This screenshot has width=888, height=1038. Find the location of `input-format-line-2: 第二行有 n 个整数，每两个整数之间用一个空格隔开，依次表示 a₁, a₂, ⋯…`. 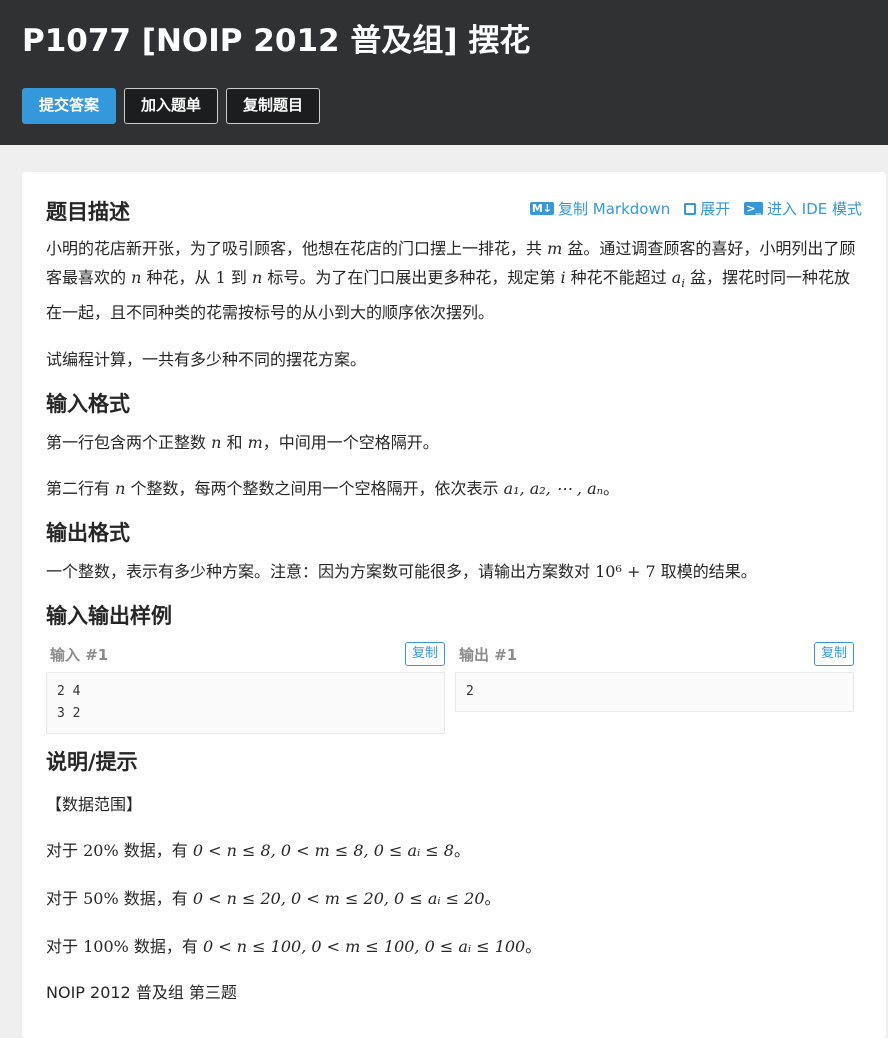

input-format-line-2: 第二行有 n 个整数，每两个整数之间用一个空格隔开，依次表示 a₁, a₂, ⋯… is located at coordinates (333, 489).